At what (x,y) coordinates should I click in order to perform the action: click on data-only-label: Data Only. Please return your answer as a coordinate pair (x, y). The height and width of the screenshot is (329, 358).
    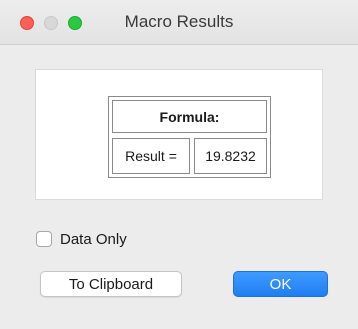
    Looking at the image, I should click on (93, 239).